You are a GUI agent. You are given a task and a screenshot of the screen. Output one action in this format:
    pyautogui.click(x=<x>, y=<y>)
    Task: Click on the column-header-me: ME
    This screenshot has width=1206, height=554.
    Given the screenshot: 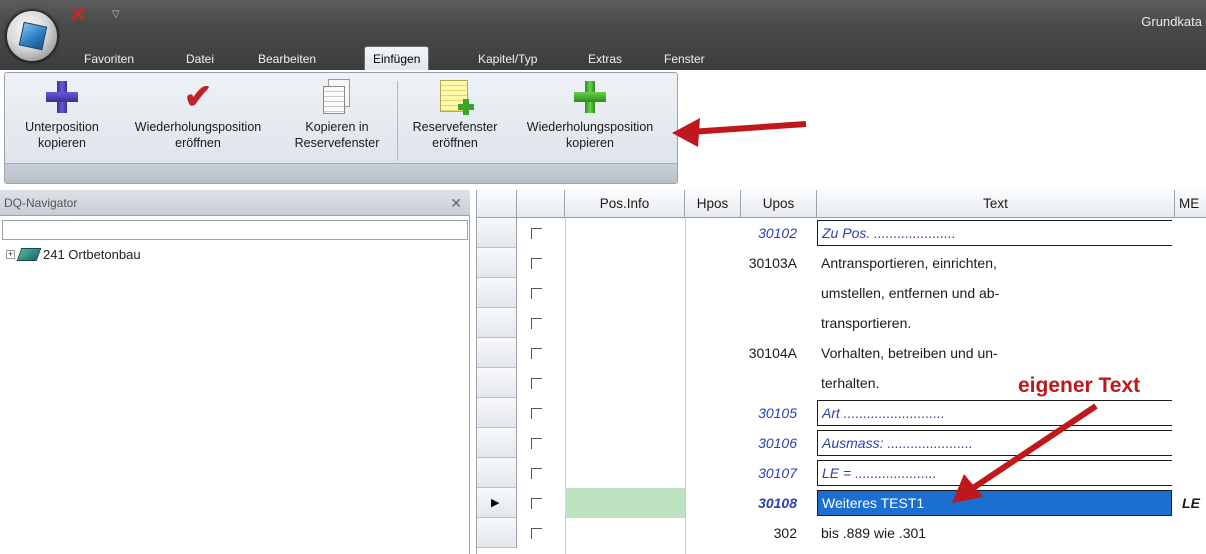 What is the action you would take?
    pyautogui.click(x=1190, y=204)
    